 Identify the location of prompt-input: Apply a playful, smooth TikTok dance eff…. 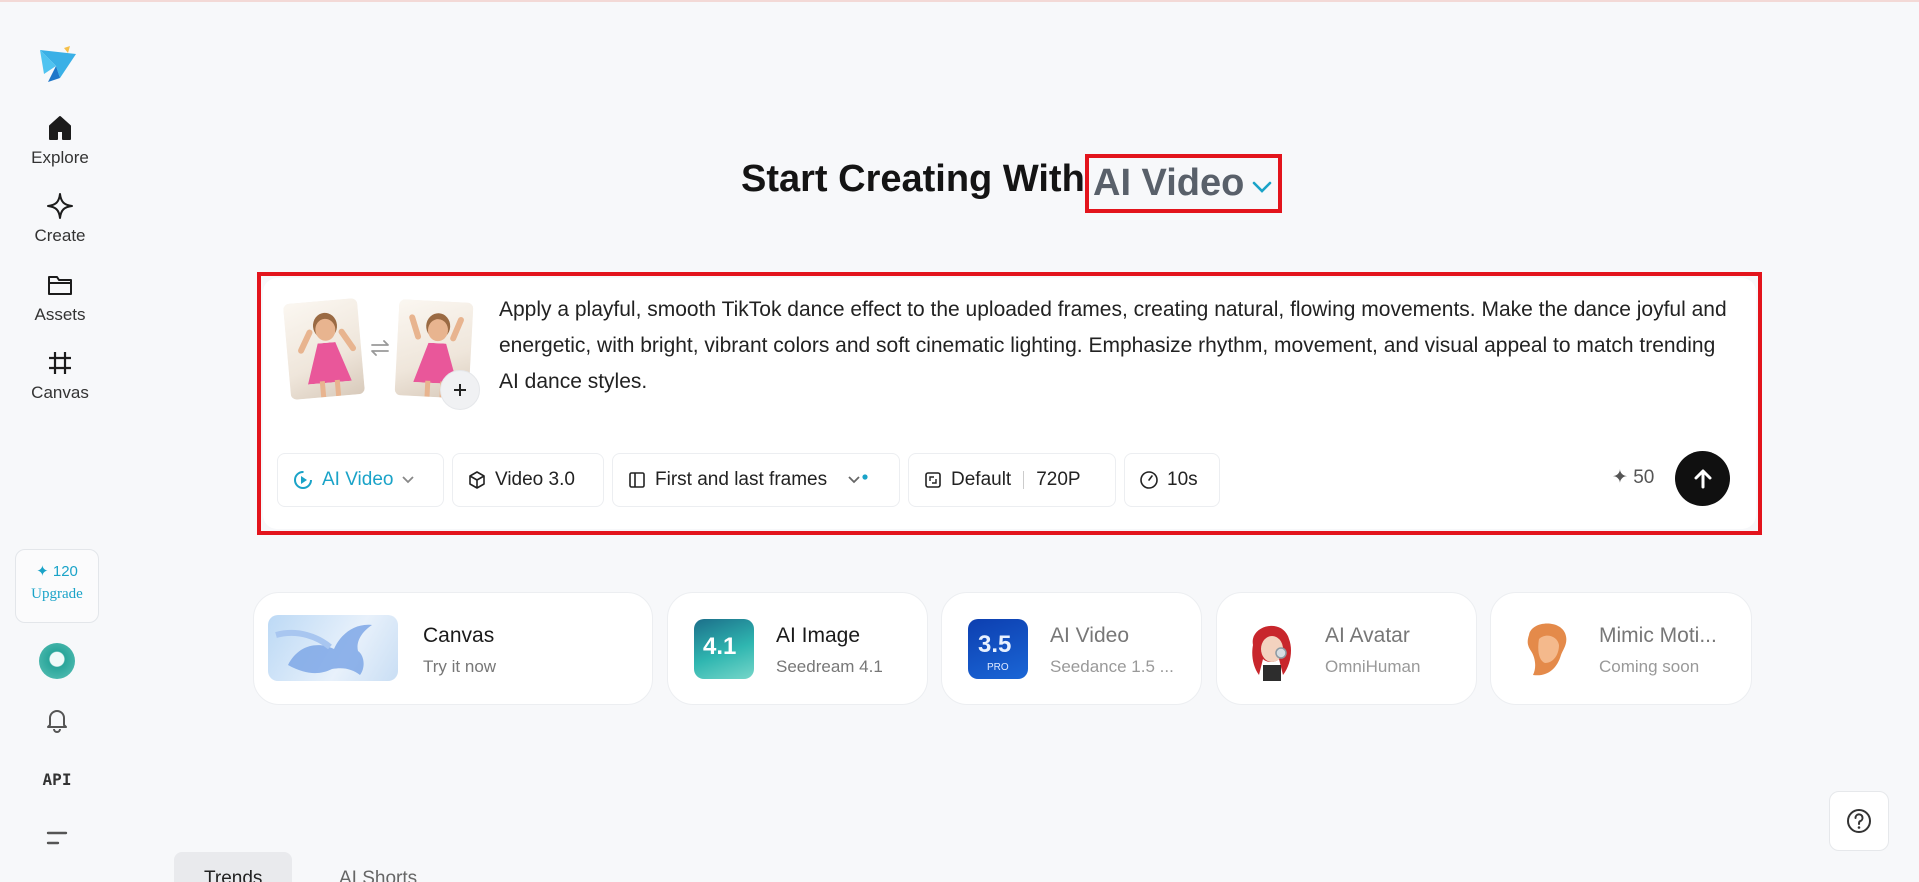
(1114, 346).